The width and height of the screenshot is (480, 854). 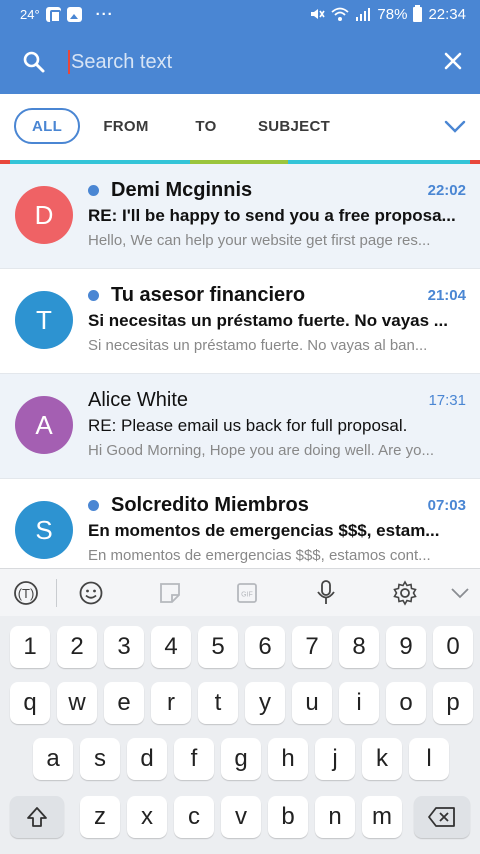 I want to click on settings-gear-icon, so click(x=405, y=593).